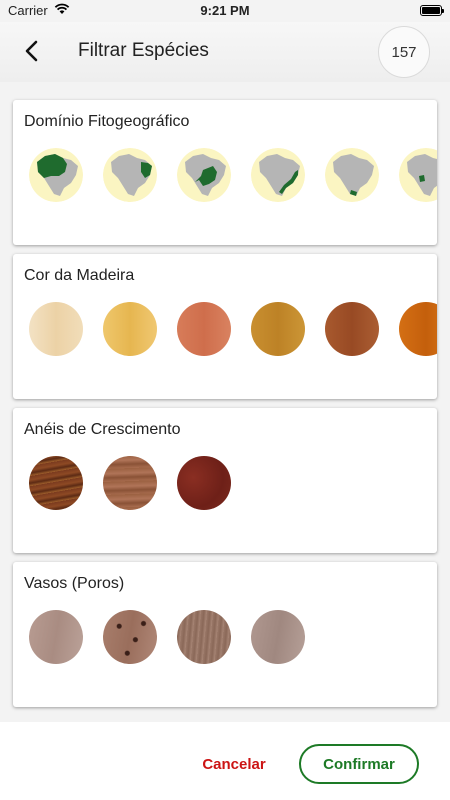  I want to click on brazil-map-cerrado-icon, so click(204, 175).